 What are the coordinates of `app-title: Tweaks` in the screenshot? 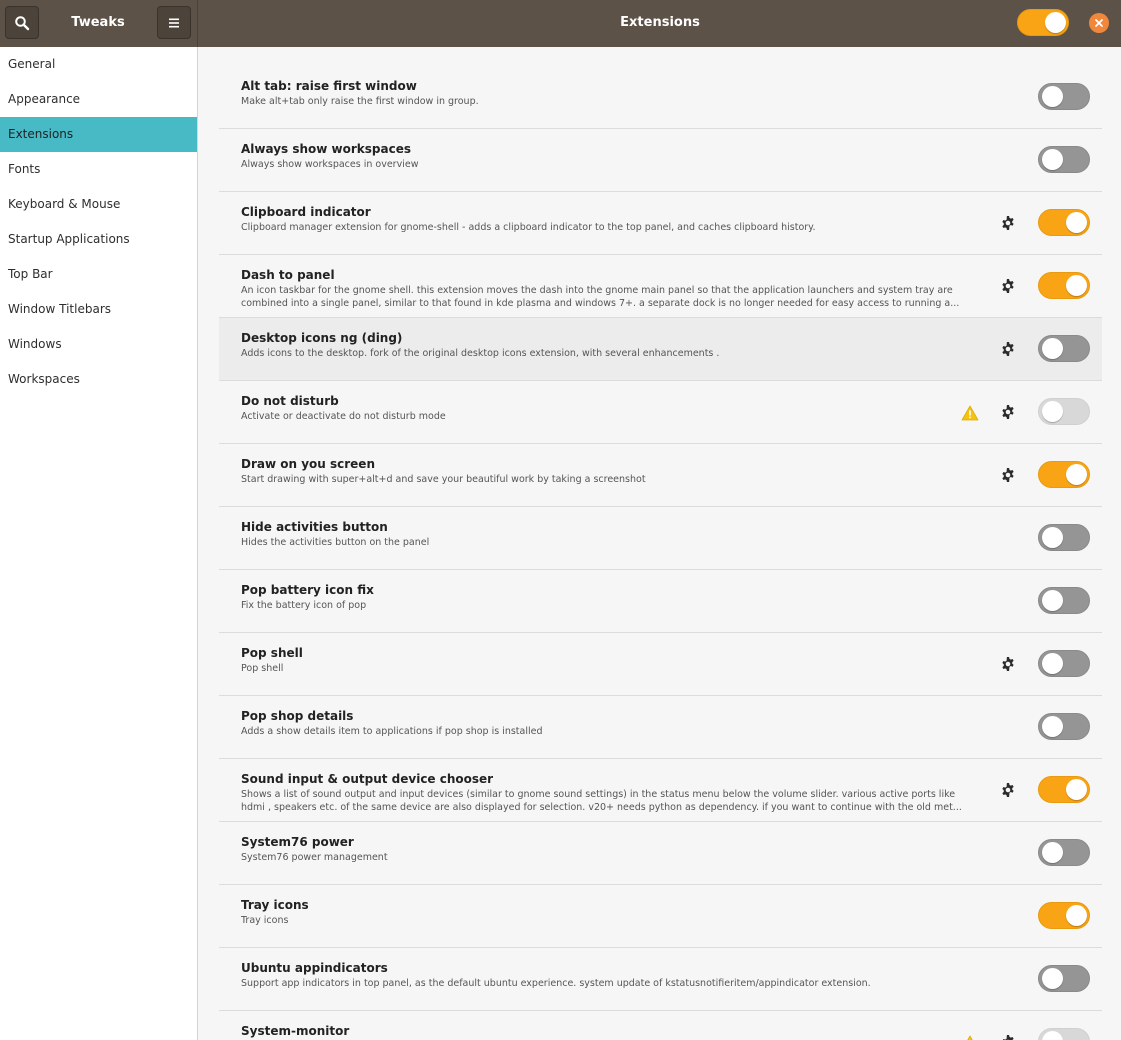 It's located at (98, 22).